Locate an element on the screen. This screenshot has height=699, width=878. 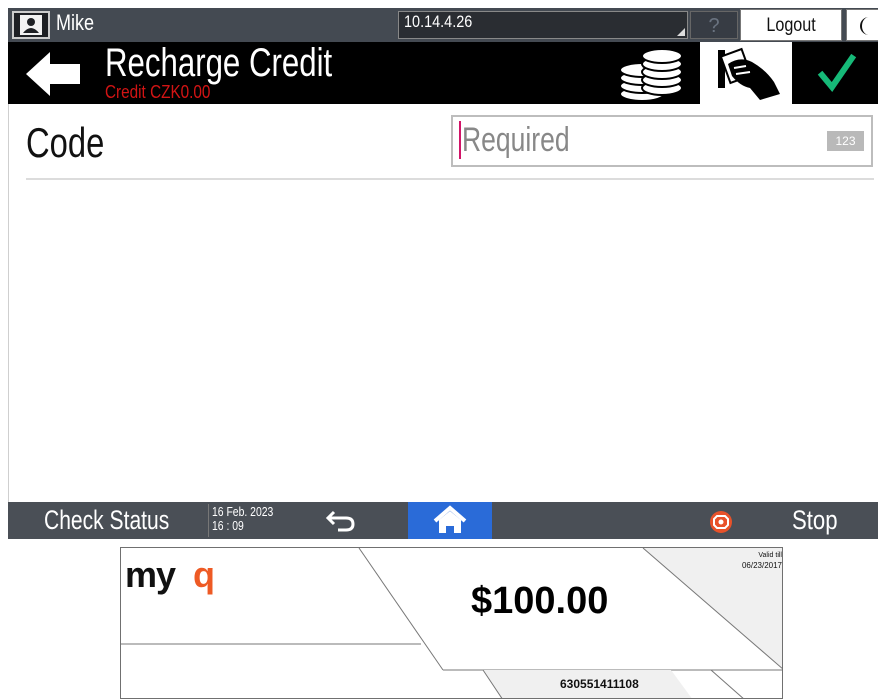
user-icon is located at coordinates (31, 25).